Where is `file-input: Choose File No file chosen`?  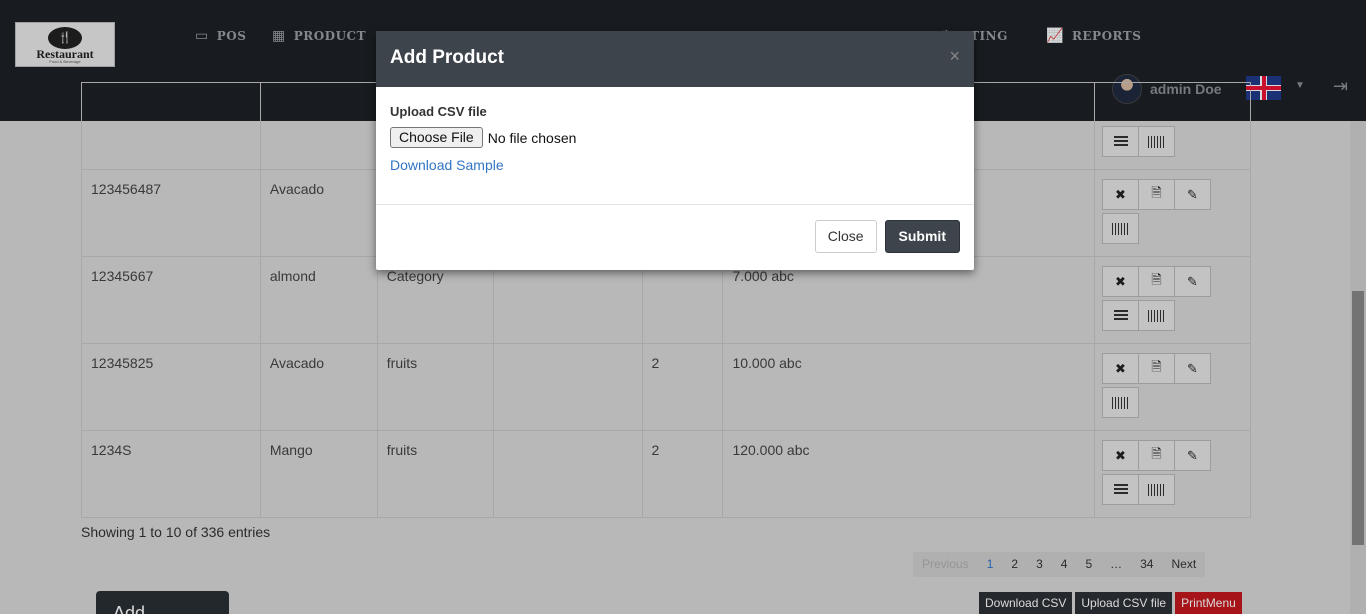
file-input: Choose File No file chosen is located at coordinates (675, 137).